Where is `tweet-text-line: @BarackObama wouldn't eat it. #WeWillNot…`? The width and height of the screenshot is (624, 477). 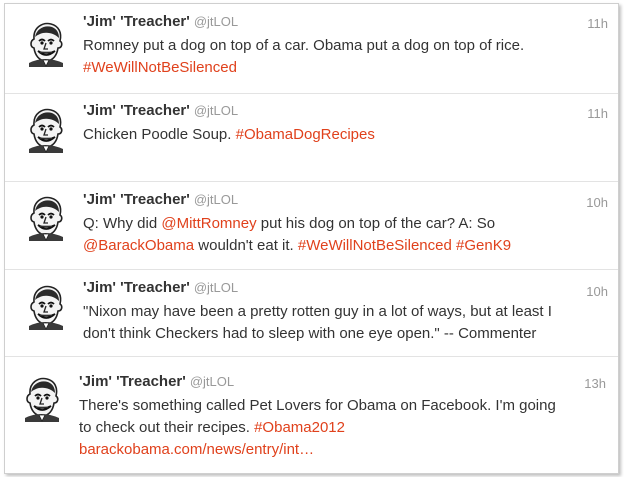
tweet-text-line: @BarackObama wouldn't eat it. #WeWillNot… is located at coordinates (297, 246).